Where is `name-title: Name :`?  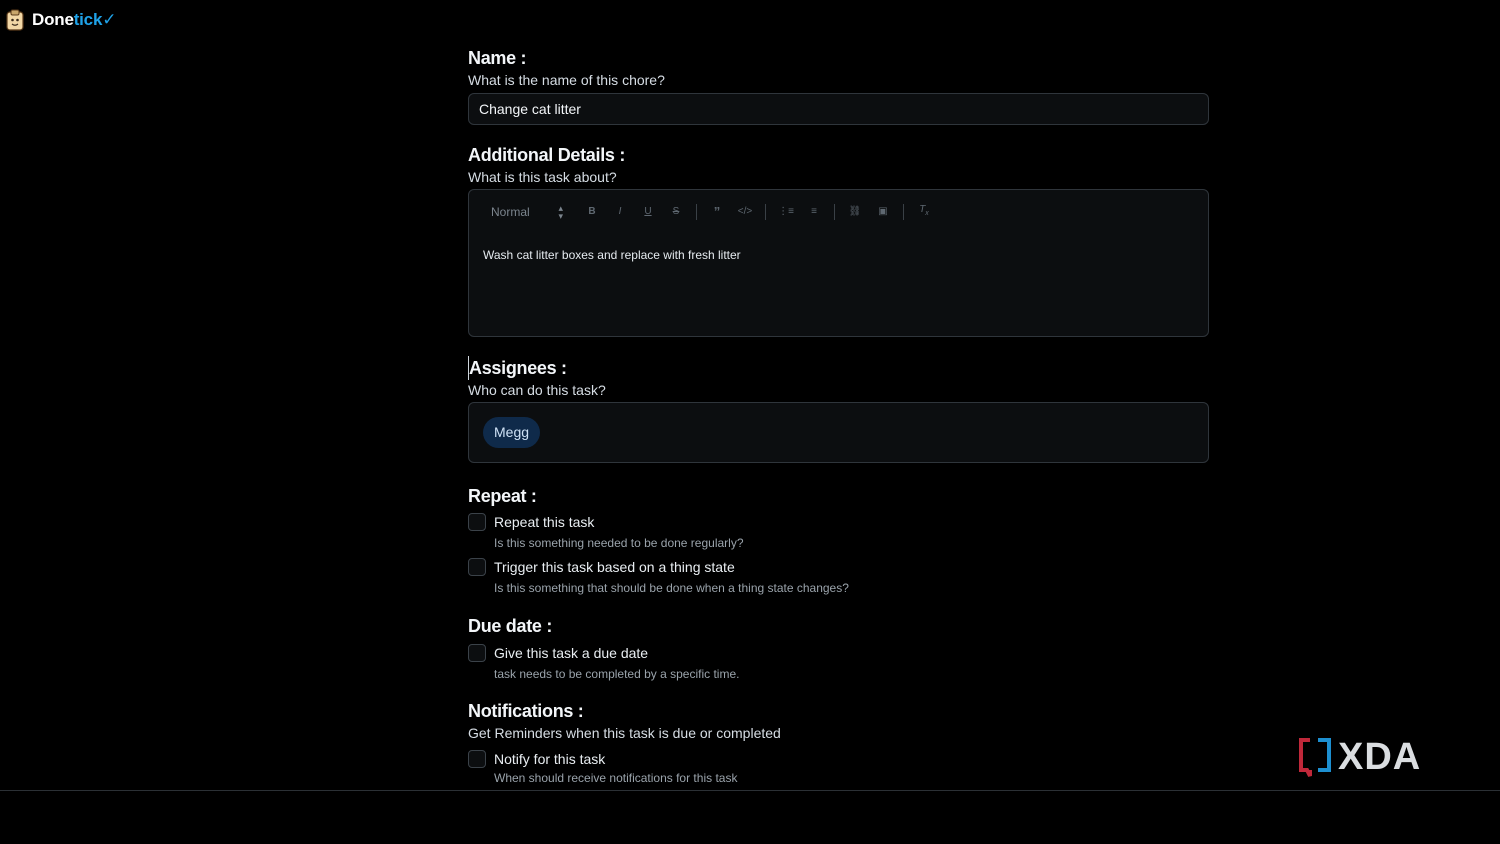 name-title: Name : is located at coordinates (497, 58).